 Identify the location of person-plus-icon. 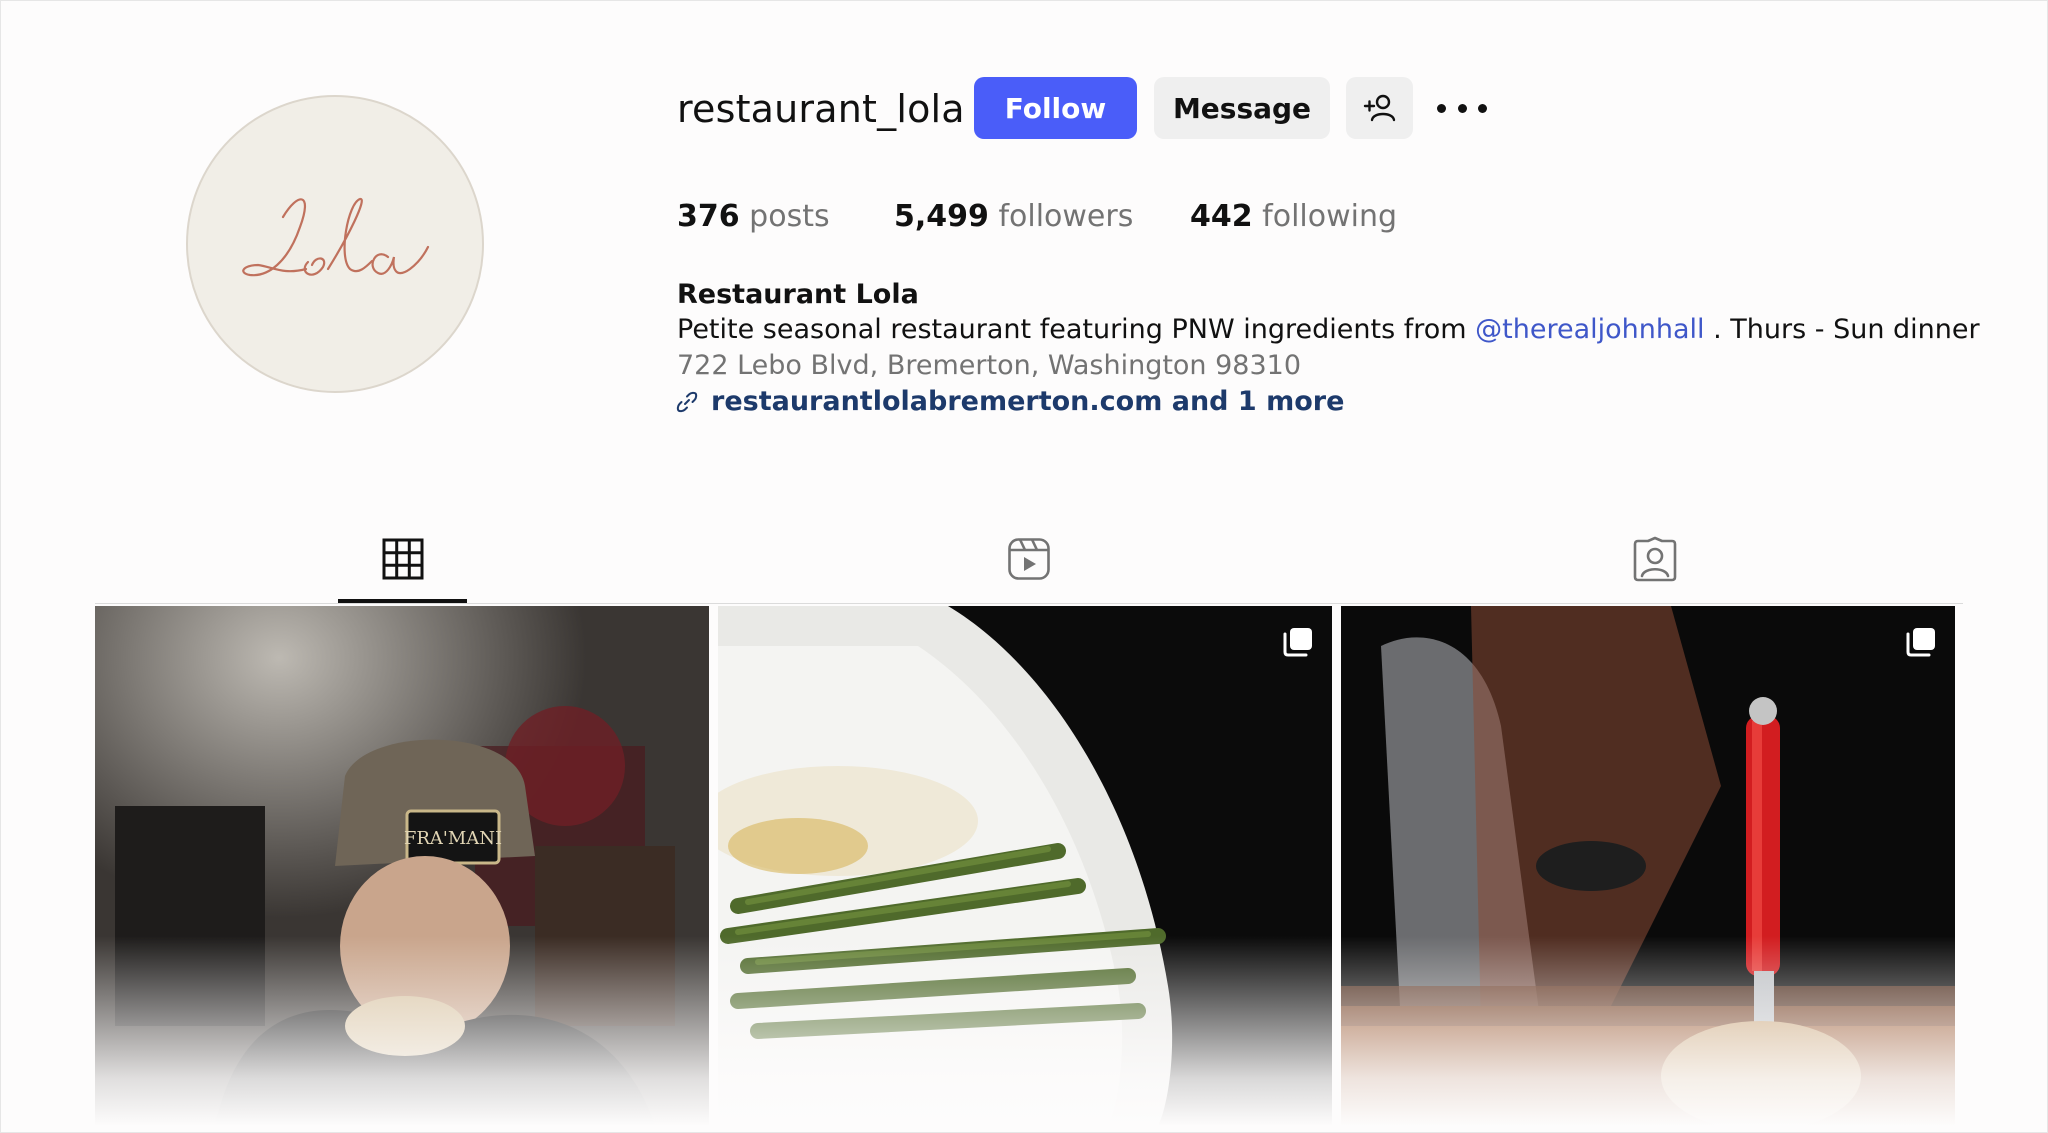
(1379, 108).